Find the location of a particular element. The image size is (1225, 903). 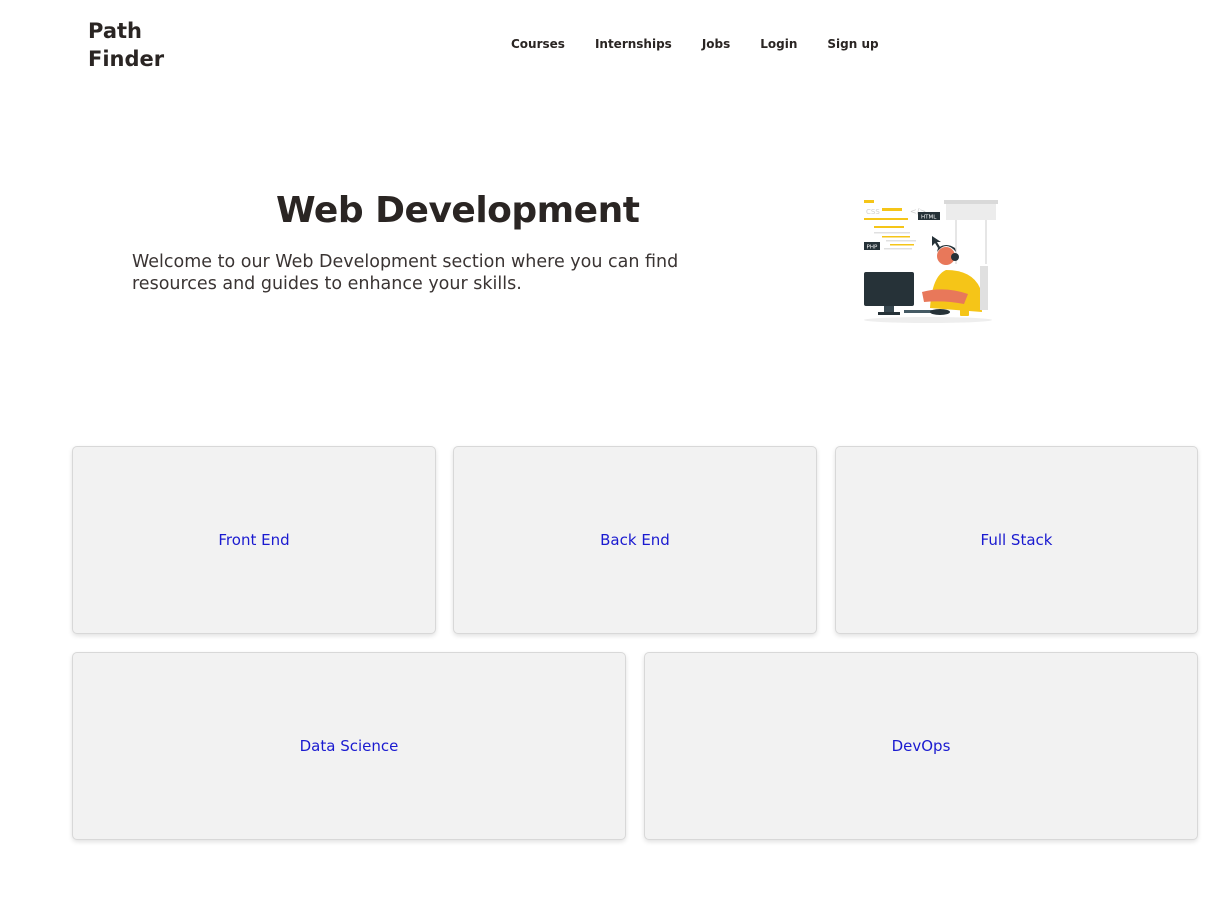

card-back-end-label: Back End is located at coordinates (635, 540).